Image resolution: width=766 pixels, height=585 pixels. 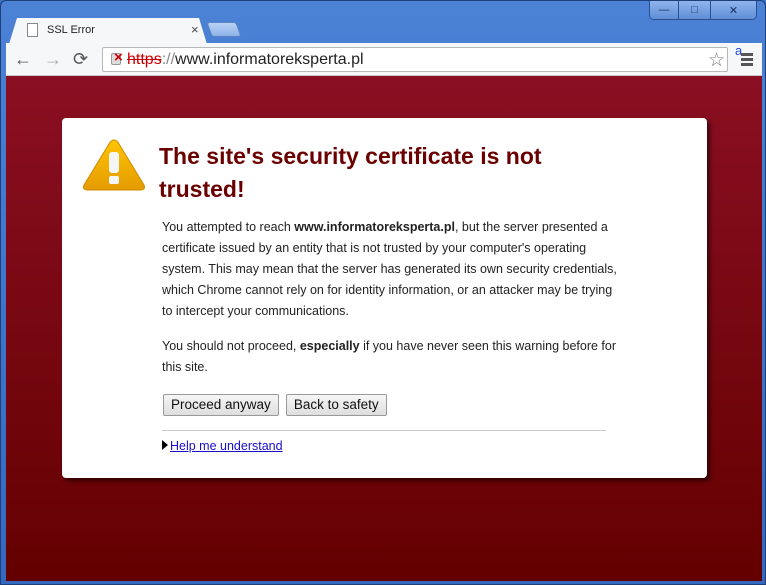 I want to click on window-controls: — □ ✕, so click(x=703, y=10).